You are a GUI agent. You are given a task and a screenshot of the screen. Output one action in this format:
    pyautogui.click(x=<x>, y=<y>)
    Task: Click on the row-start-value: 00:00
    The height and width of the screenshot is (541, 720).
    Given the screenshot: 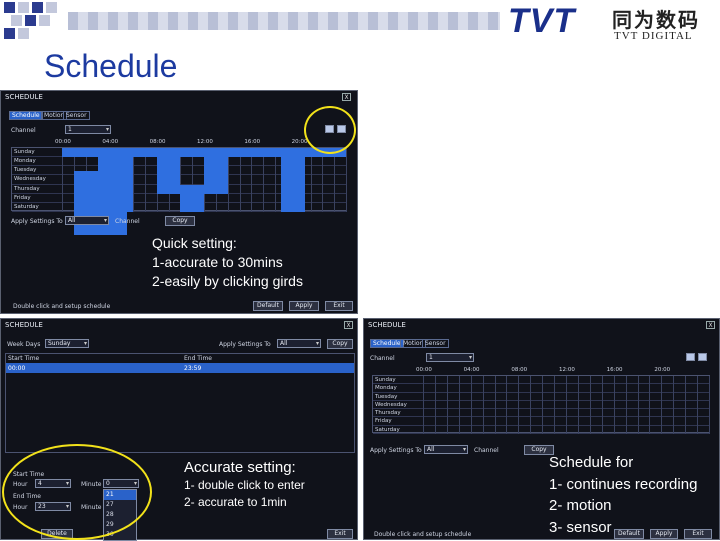 What is the action you would take?
    pyautogui.click(x=17, y=368)
    